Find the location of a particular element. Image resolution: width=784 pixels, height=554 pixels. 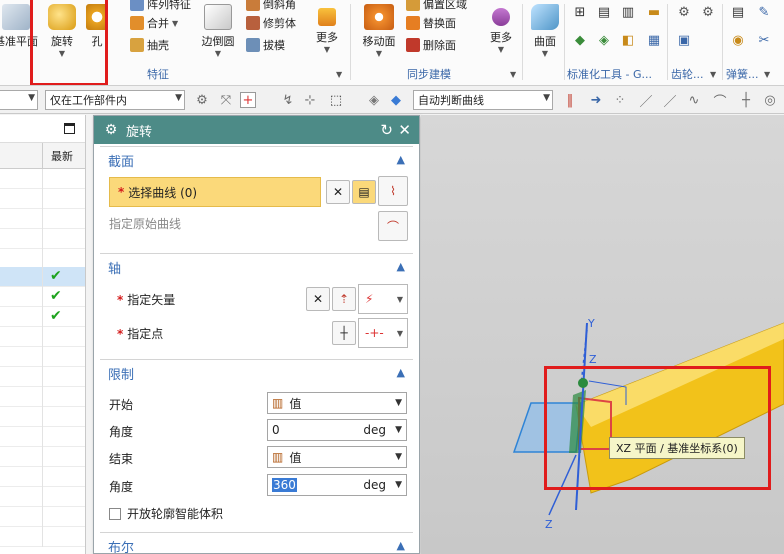

nav-column-name is located at coordinates (21, 156).